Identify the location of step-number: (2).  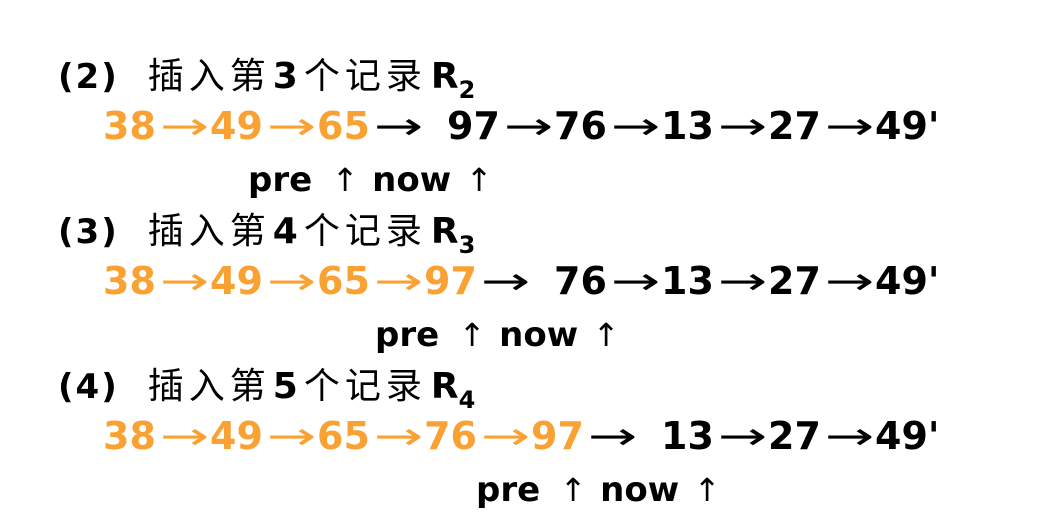
(88, 77).